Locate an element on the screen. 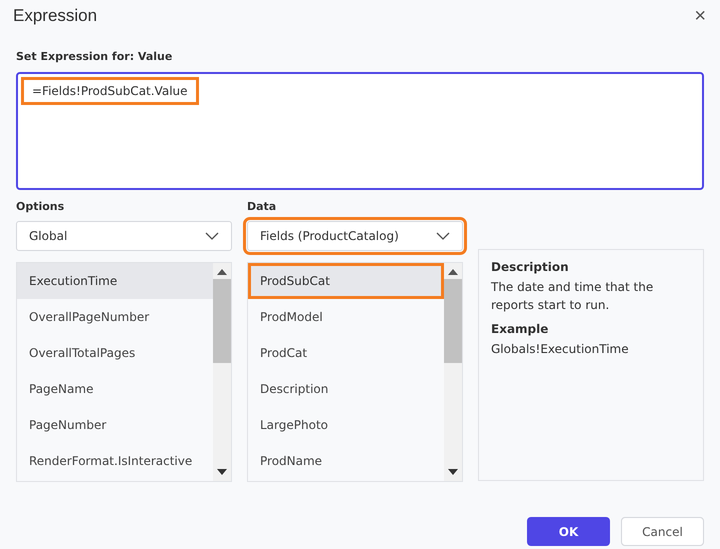  close-button: × is located at coordinates (700, 16).